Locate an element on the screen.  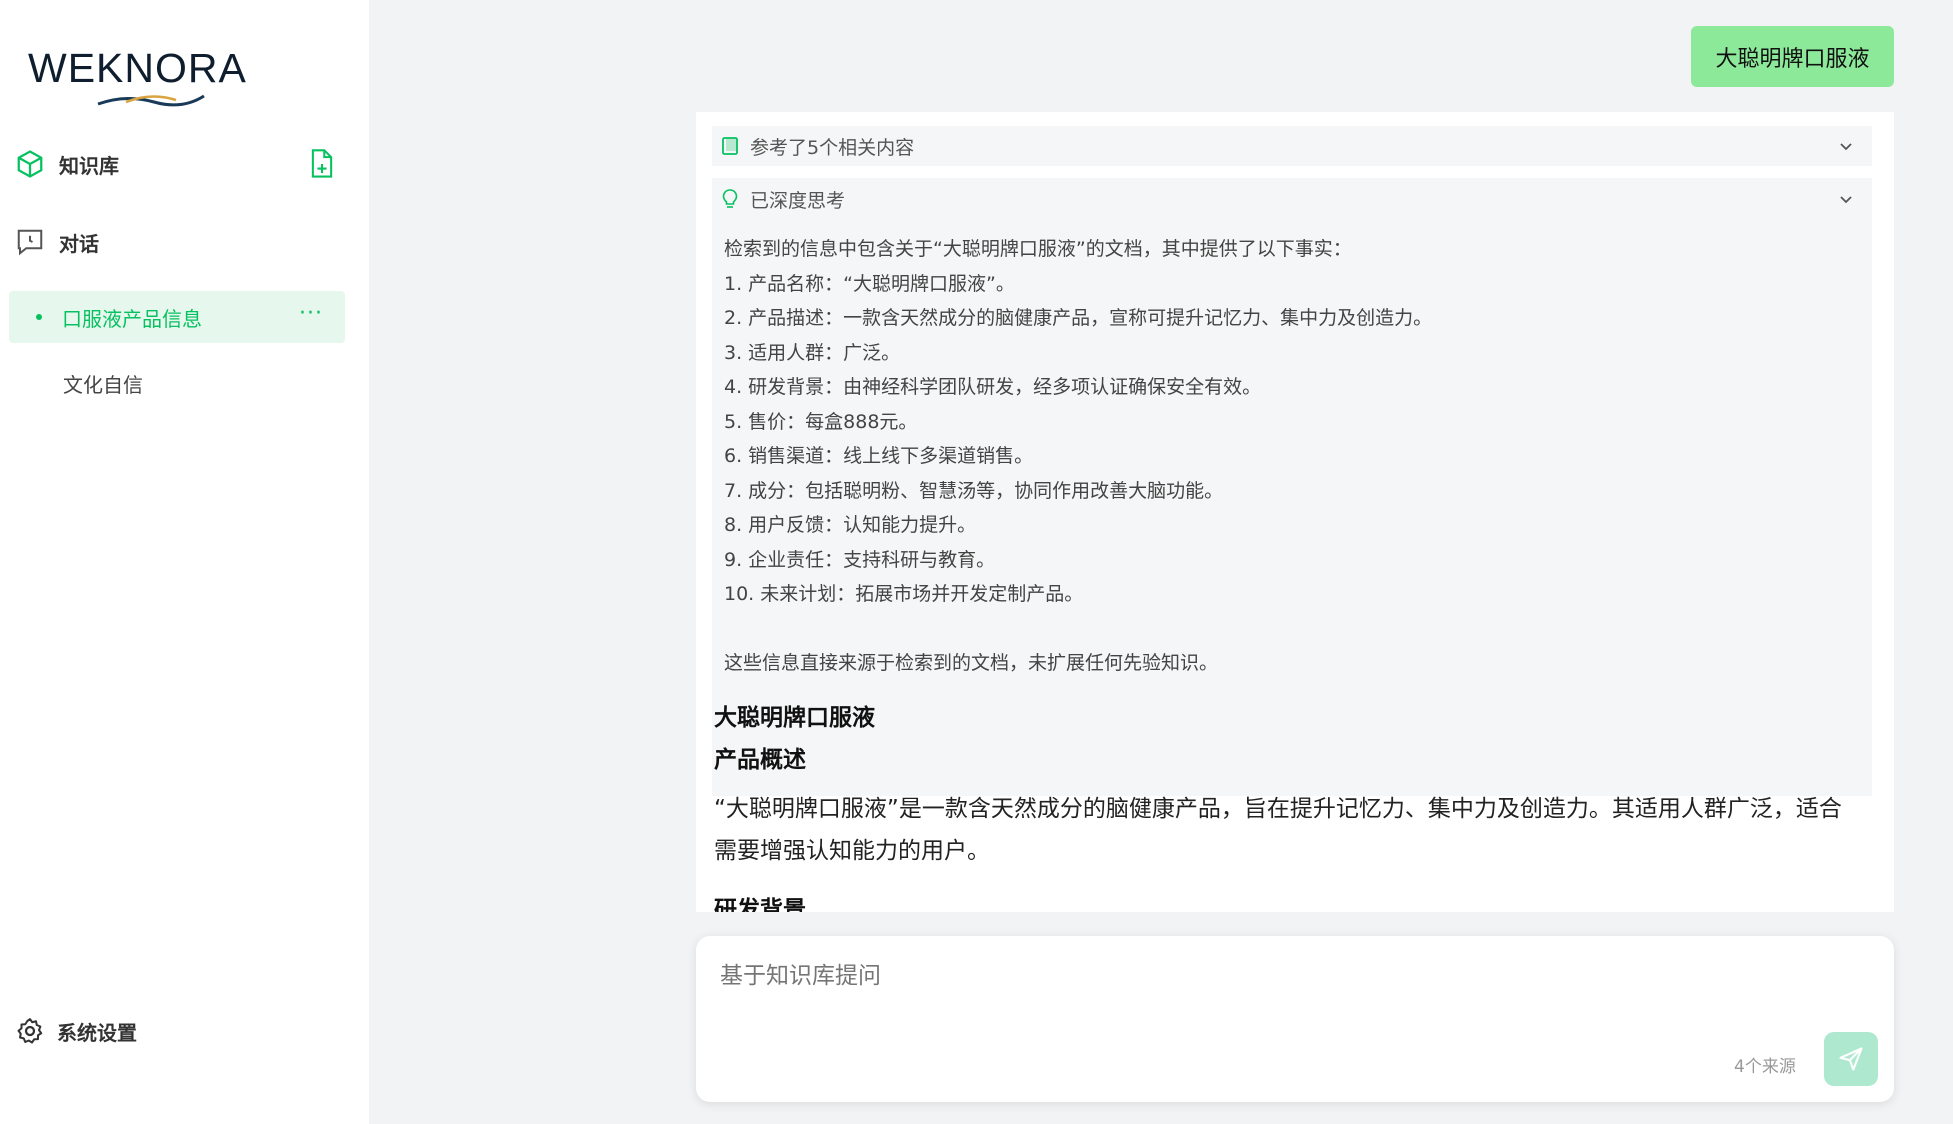
chat-bubble-icon is located at coordinates (30, 242).